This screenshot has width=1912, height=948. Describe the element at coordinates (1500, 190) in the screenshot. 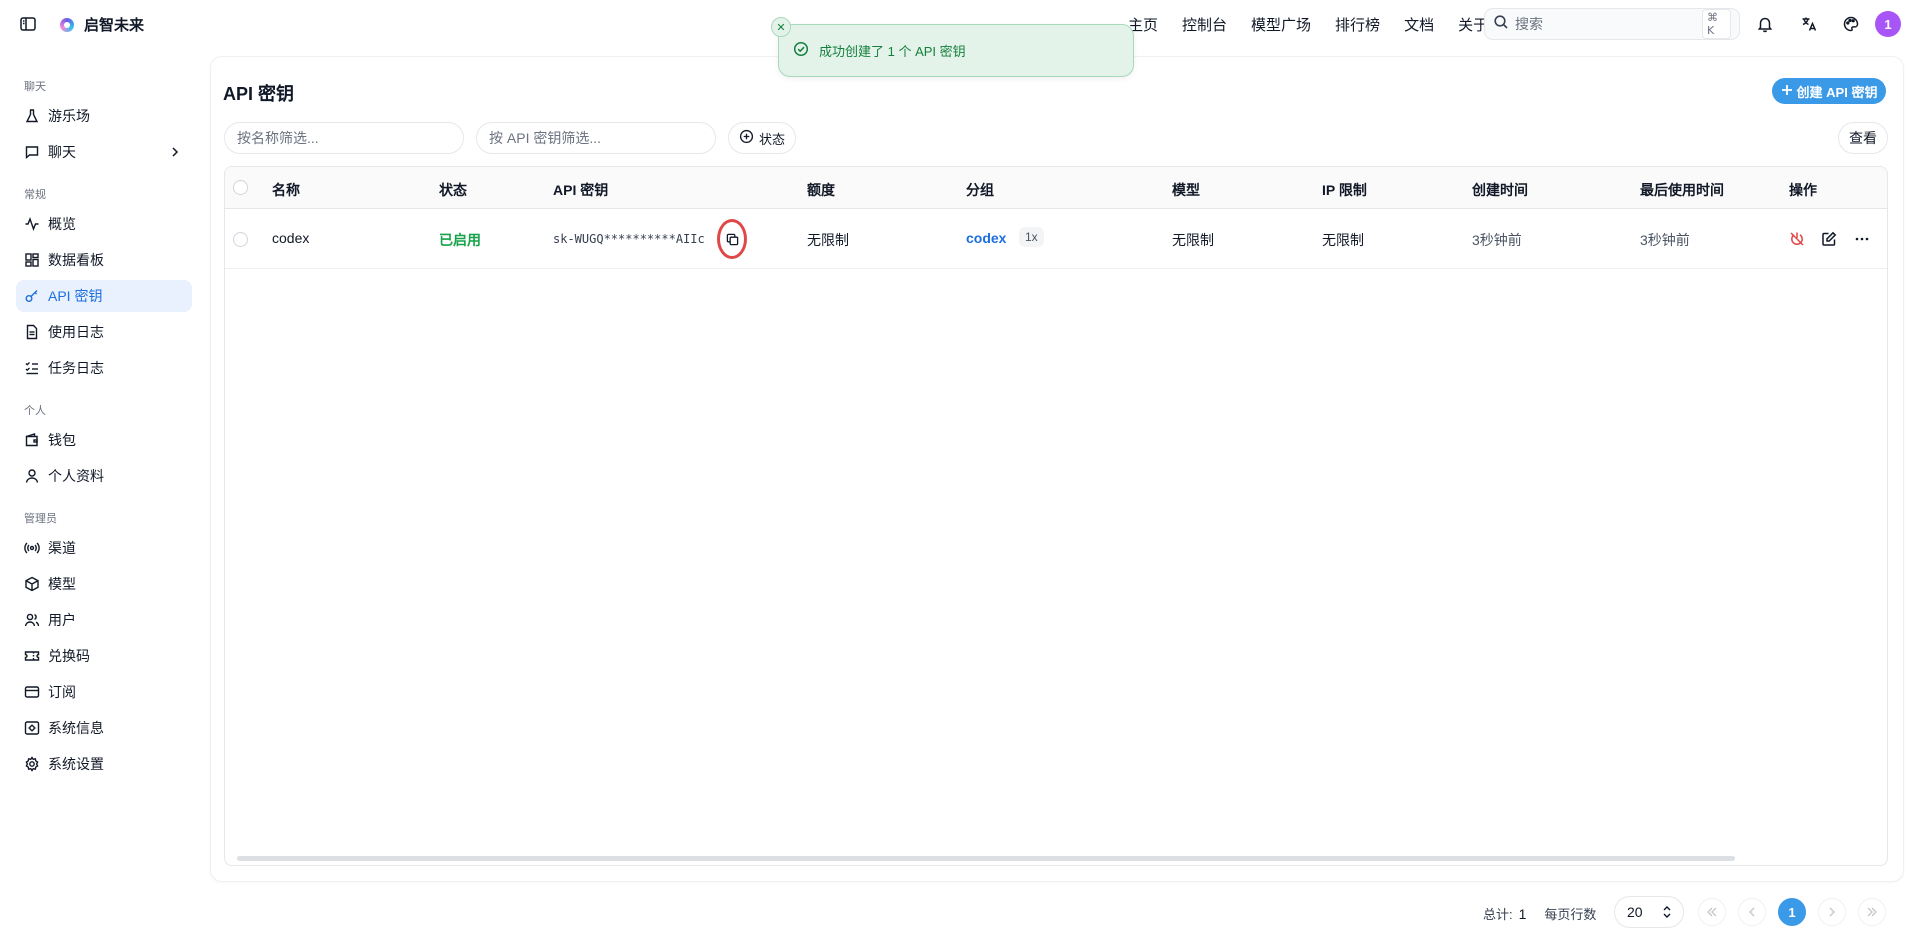

I see `column-header-created: 创建时间` at that location.